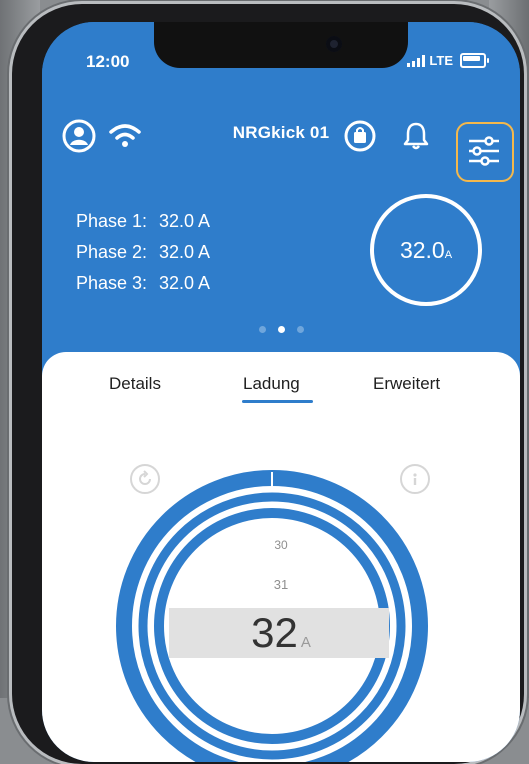 The image size is (529, 764). Describe the element at coordinates (135, 384) in the screenshot. I see `tab-details: Details` at that location.